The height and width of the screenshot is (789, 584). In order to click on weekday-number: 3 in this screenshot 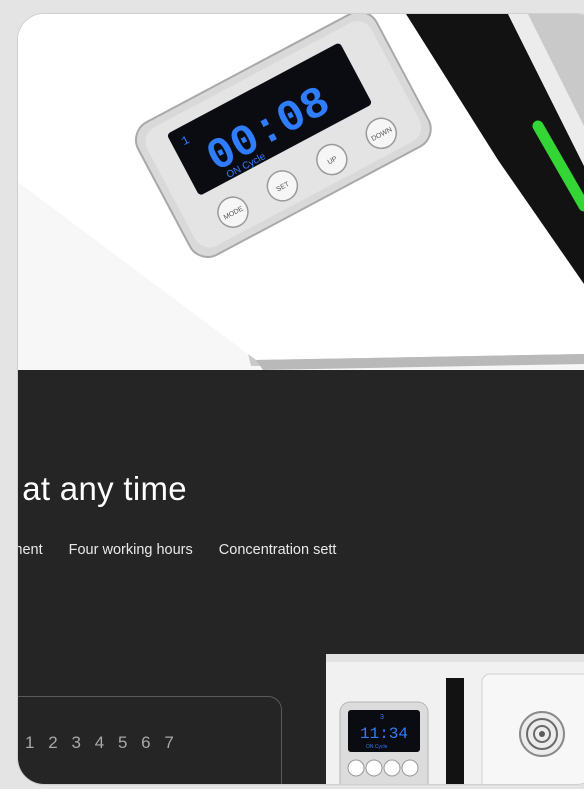, I will do `click(76, 742)`.